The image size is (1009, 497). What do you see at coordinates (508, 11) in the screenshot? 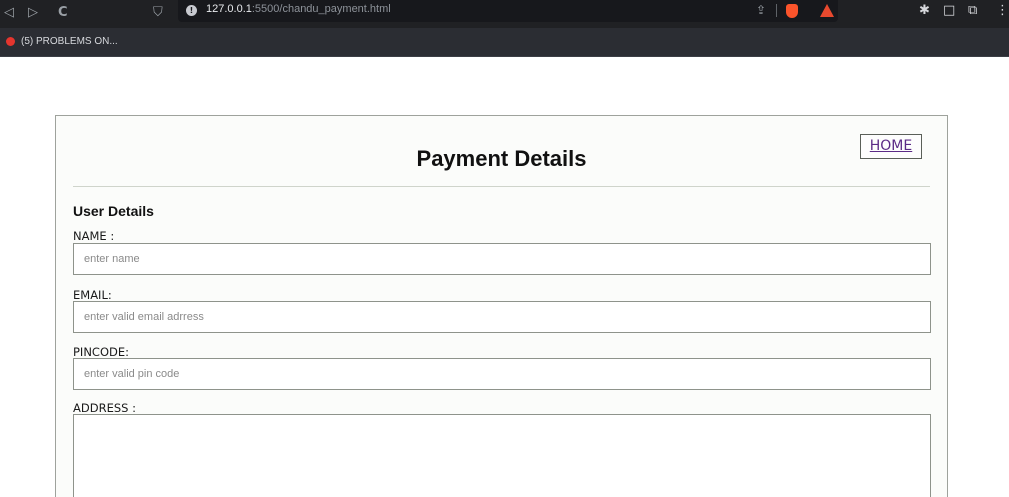
I see `address-bar: ! 127.0.0.1:5500/chandu_payment.html ⇪` at bounding box center [508, 11].